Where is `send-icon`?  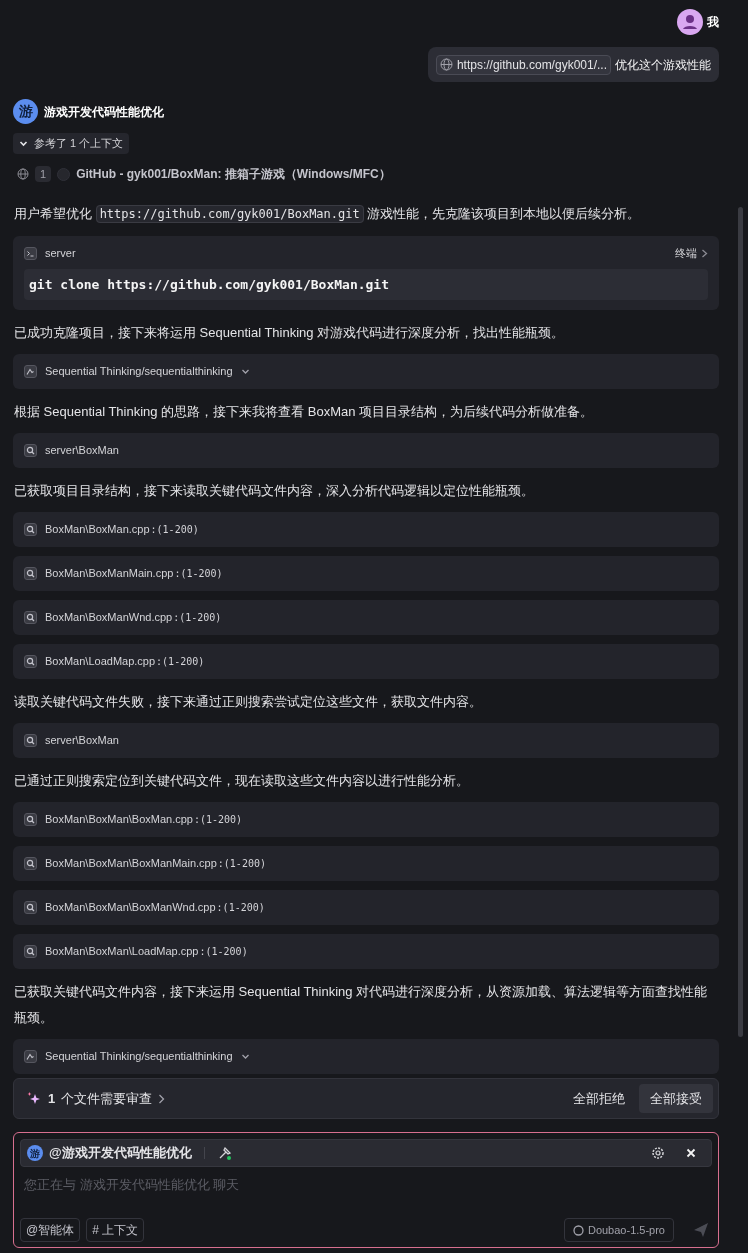
send-icon is located at coordinates (701, 1230).